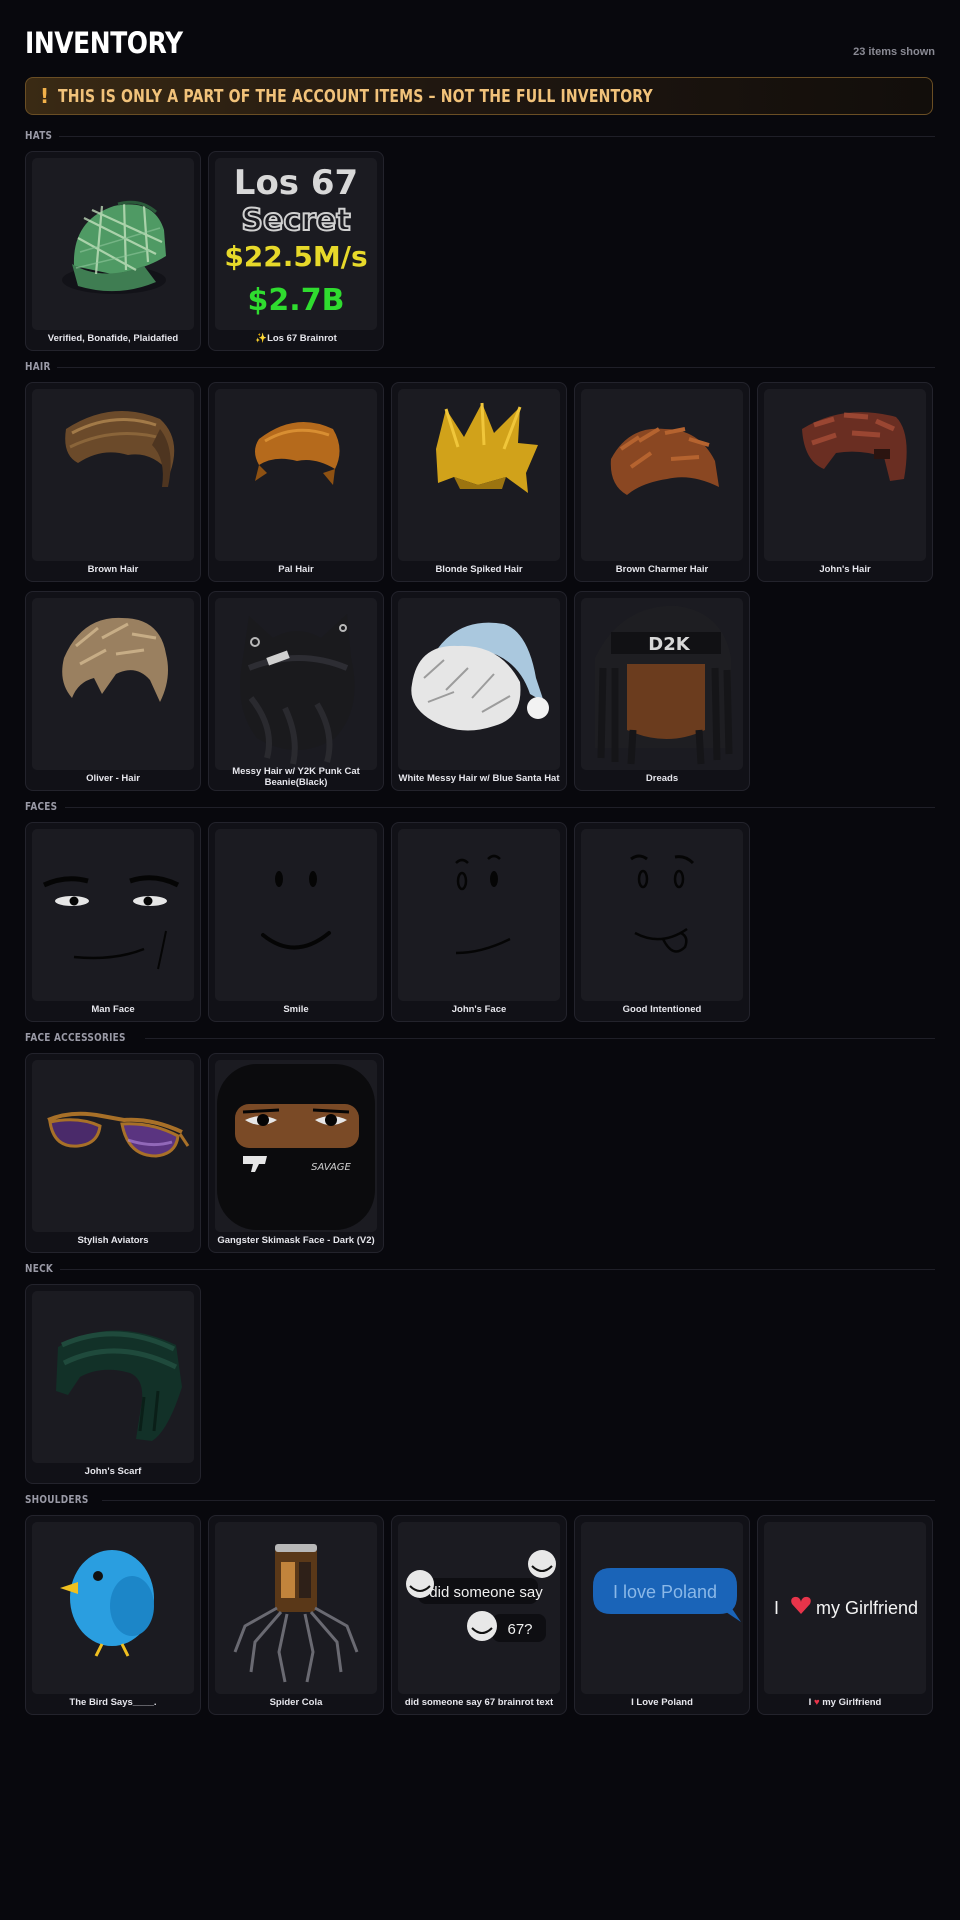  What do you see at coordinates (38, 367) in the screenshot?
I see `section-label: HAIR` at bounding box center [38, 367].